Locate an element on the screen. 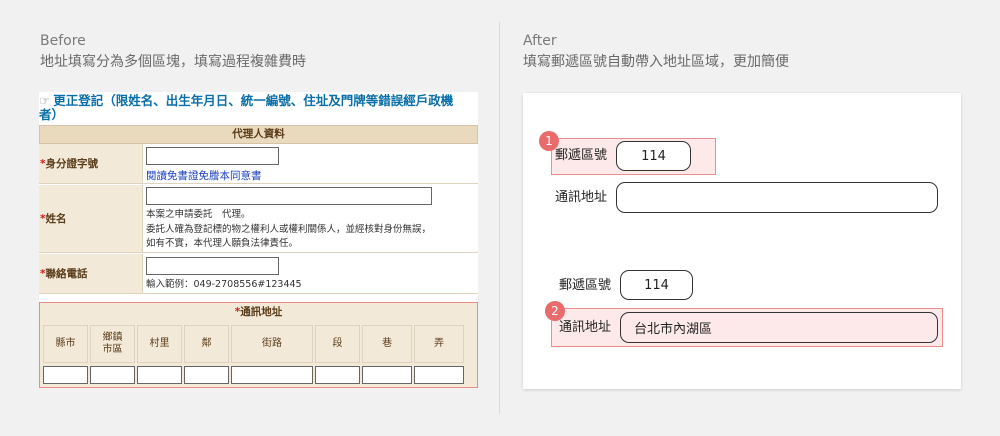 This screenshot has width=1000, height=436. legacy-title-line1: 更正登記（限姓名、出生年月日、統一編號、住址及門牌等錯誤經戶政機 is located at coordinates (253, 101).